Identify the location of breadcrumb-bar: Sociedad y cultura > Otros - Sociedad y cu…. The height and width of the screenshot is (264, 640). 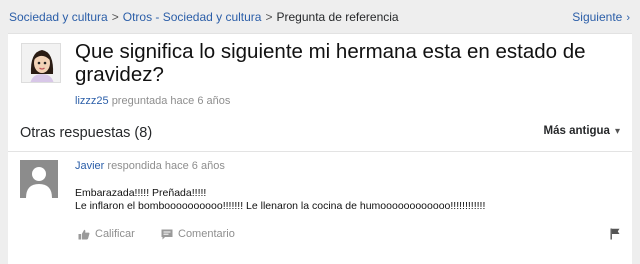
(320, 16).